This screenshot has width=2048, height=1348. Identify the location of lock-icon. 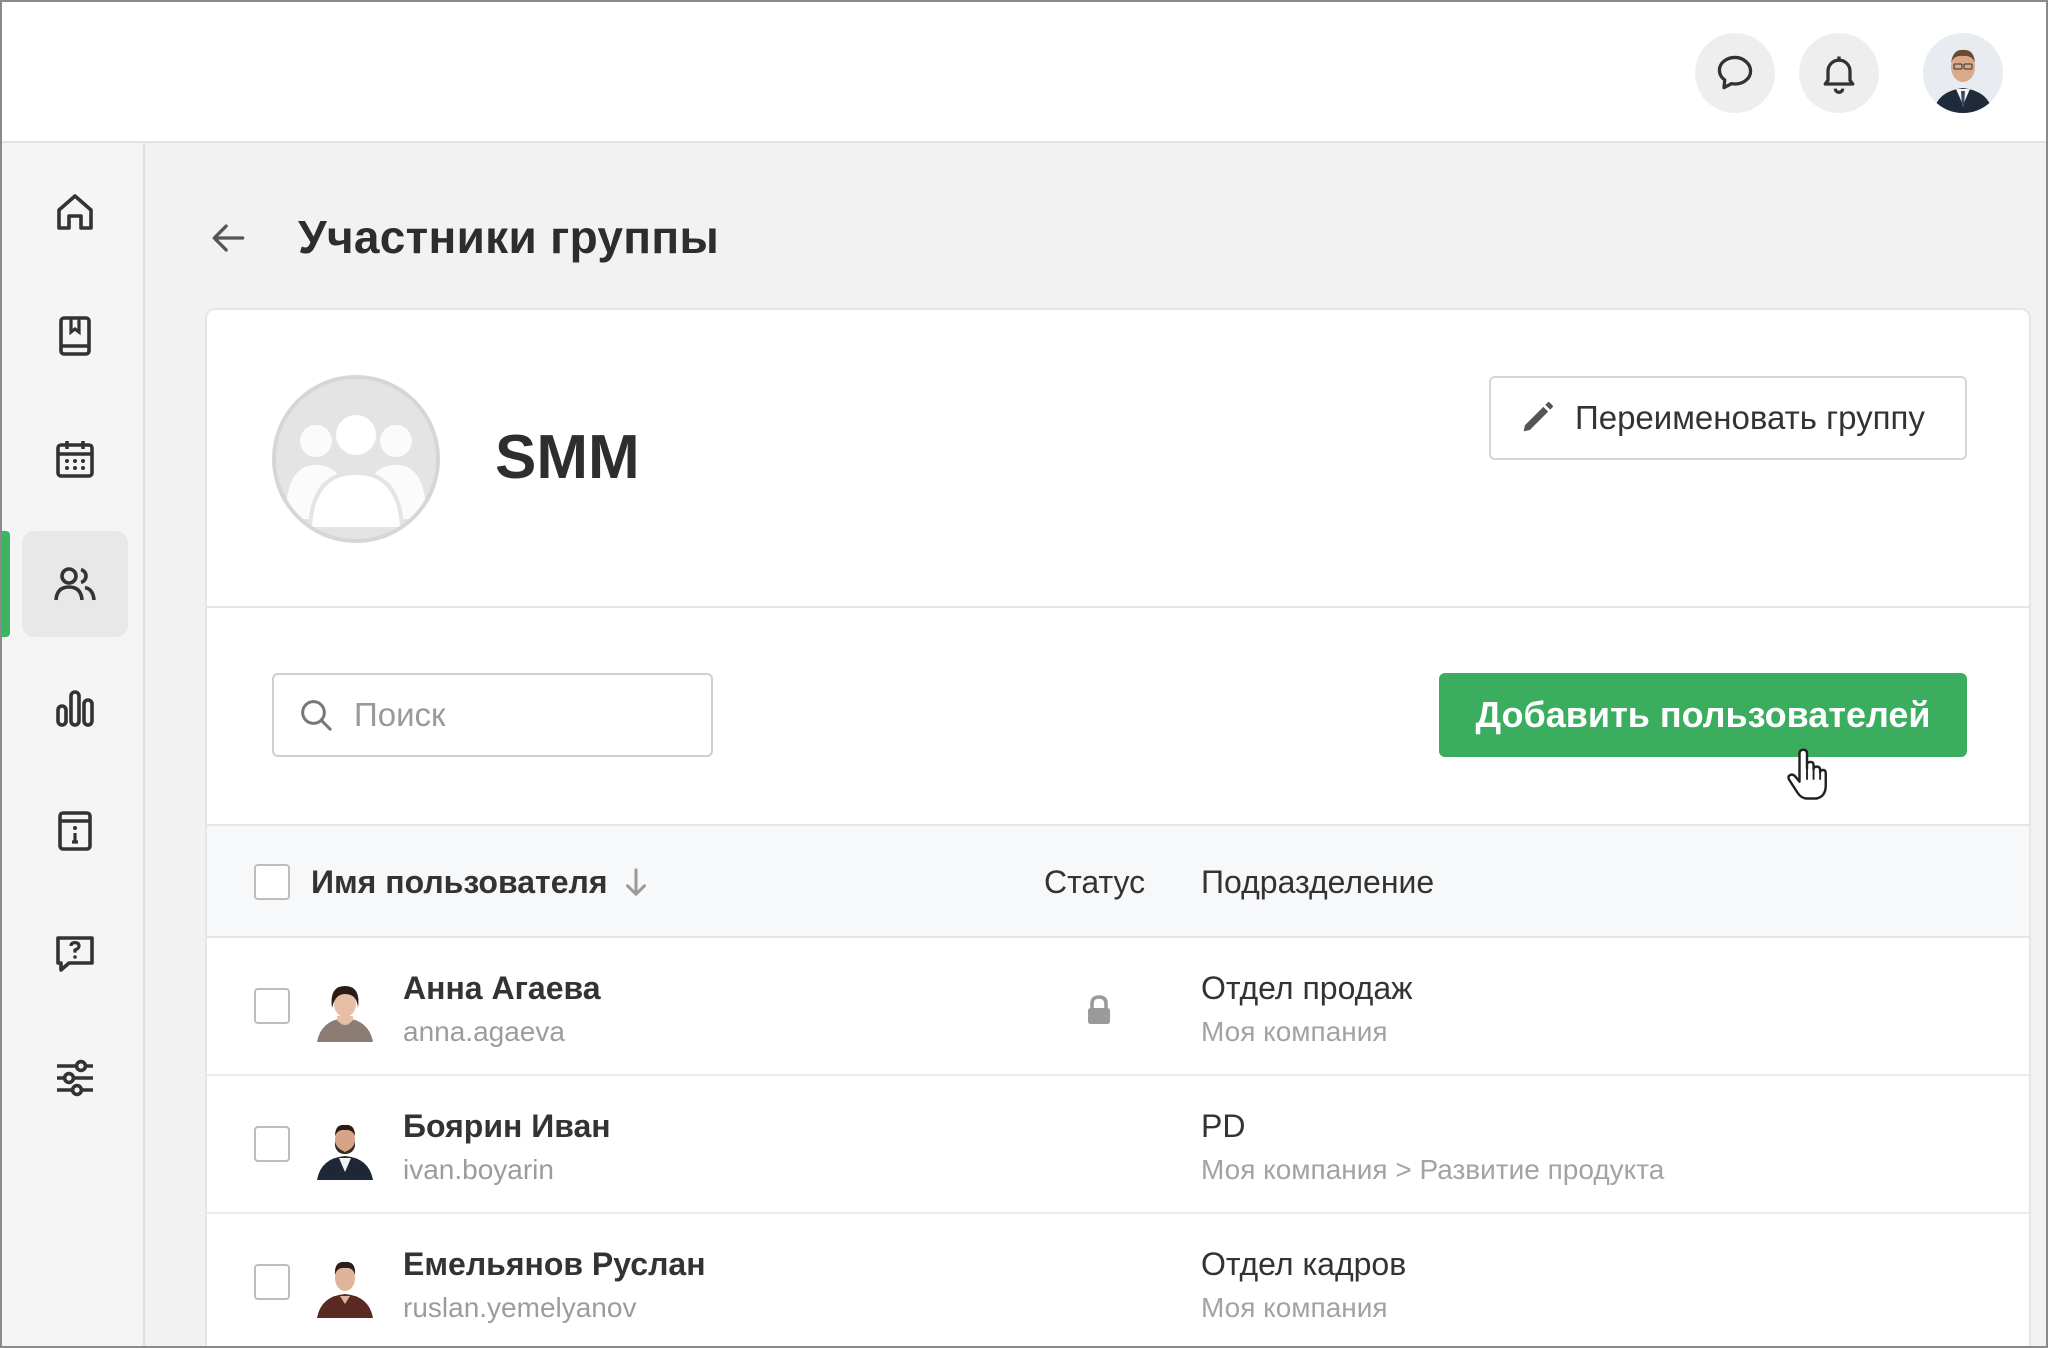
(1099, 1009).